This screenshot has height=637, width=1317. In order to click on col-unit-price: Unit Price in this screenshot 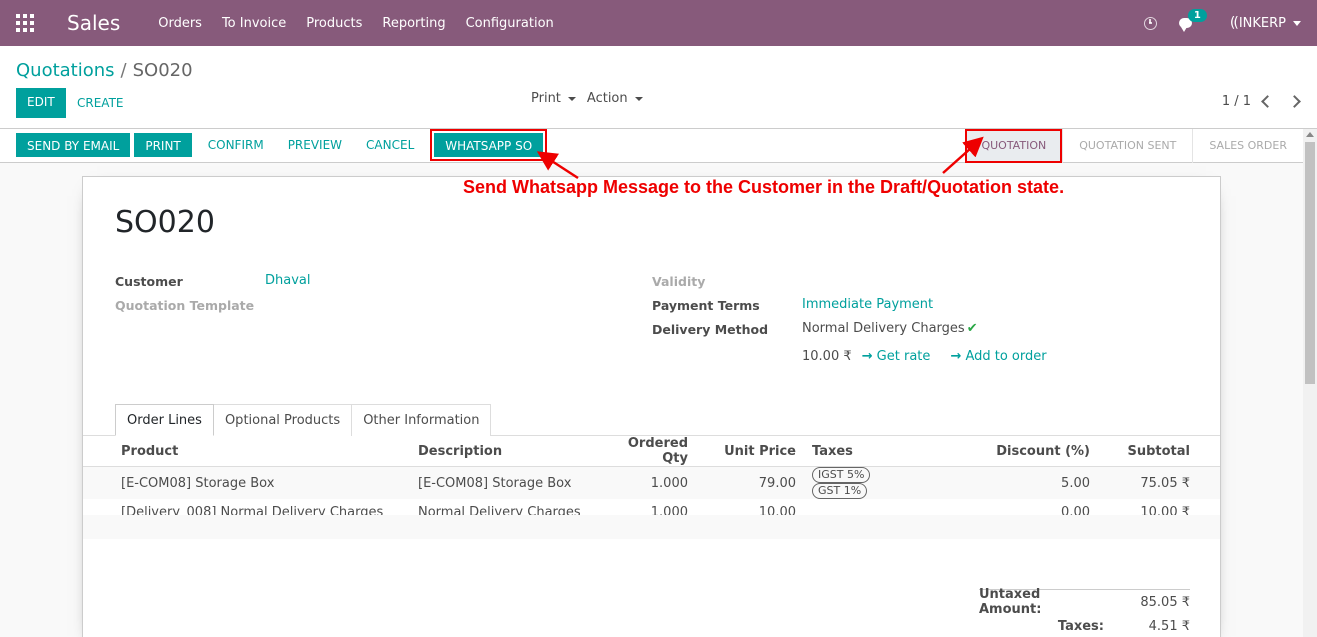, I will do `click(750, 451)`.